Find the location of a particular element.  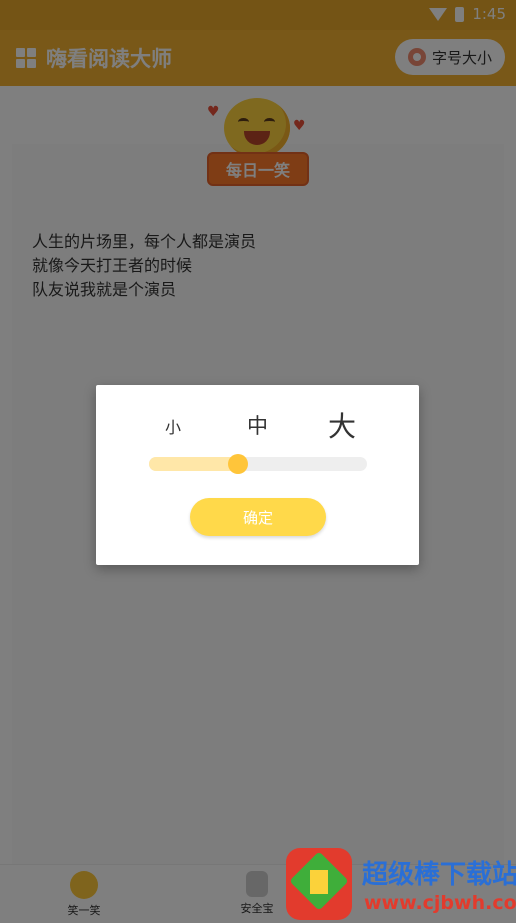

watermark-name: 超级棒下载站 is located at coordinates (439, 875).